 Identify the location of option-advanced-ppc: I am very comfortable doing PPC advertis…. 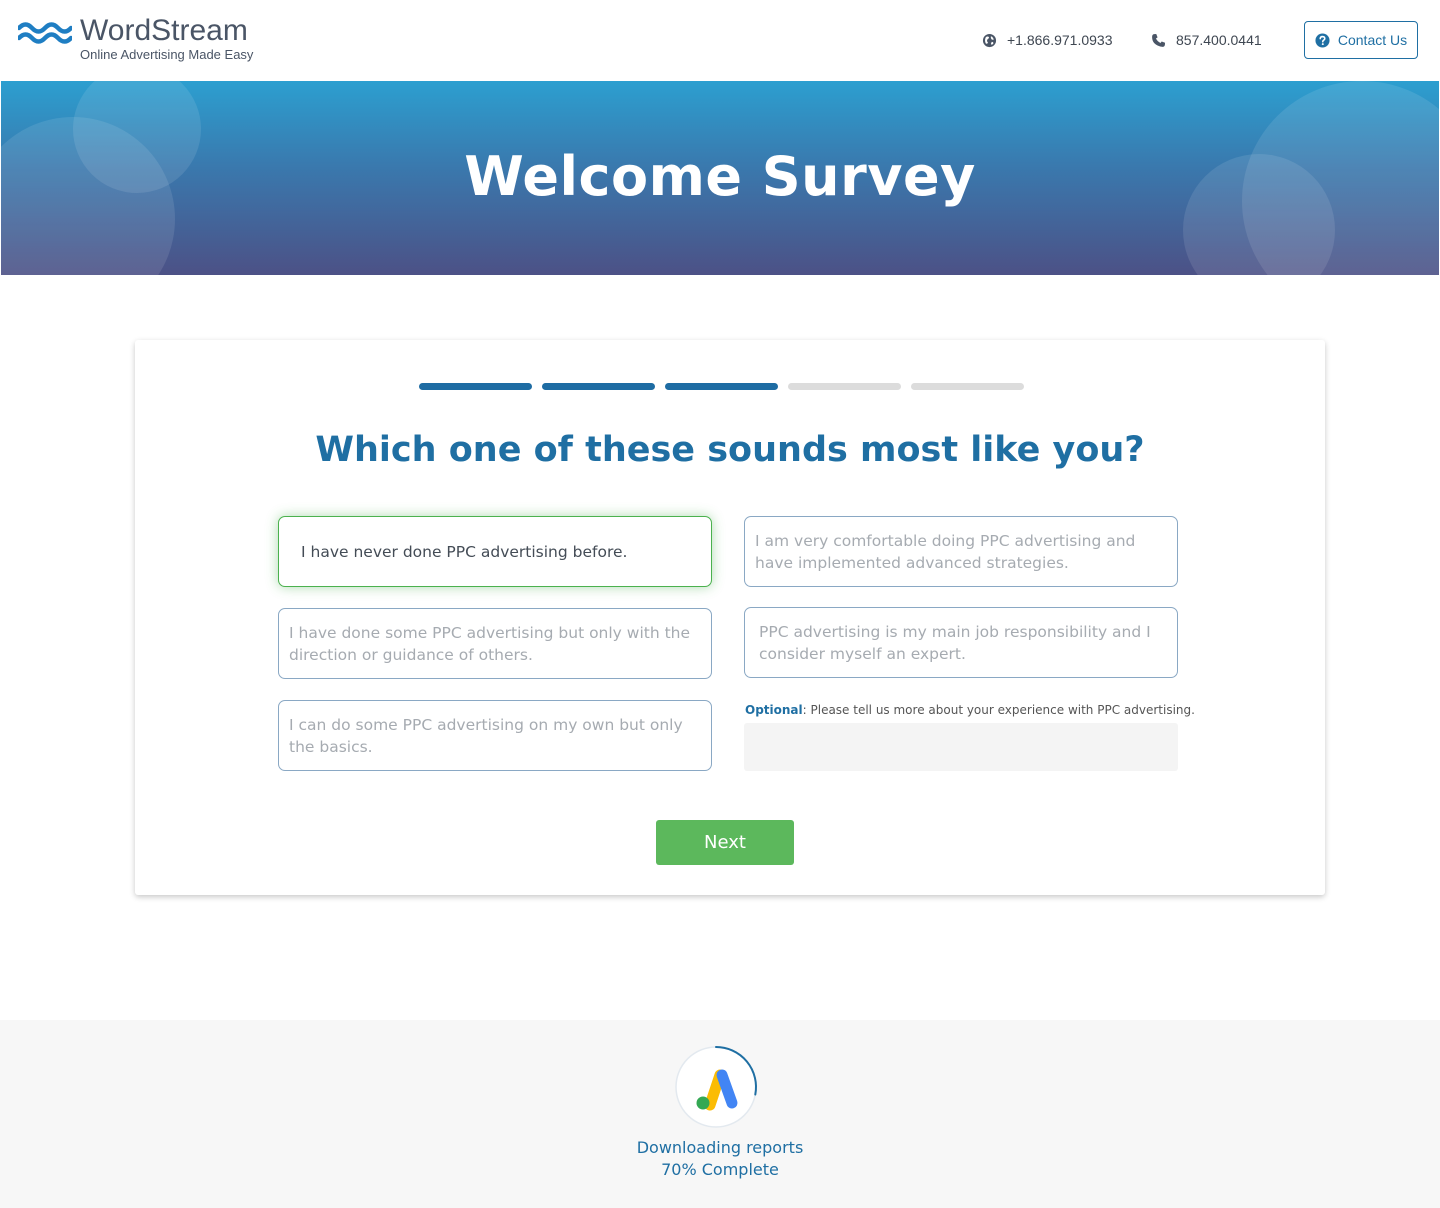
(961, 551).